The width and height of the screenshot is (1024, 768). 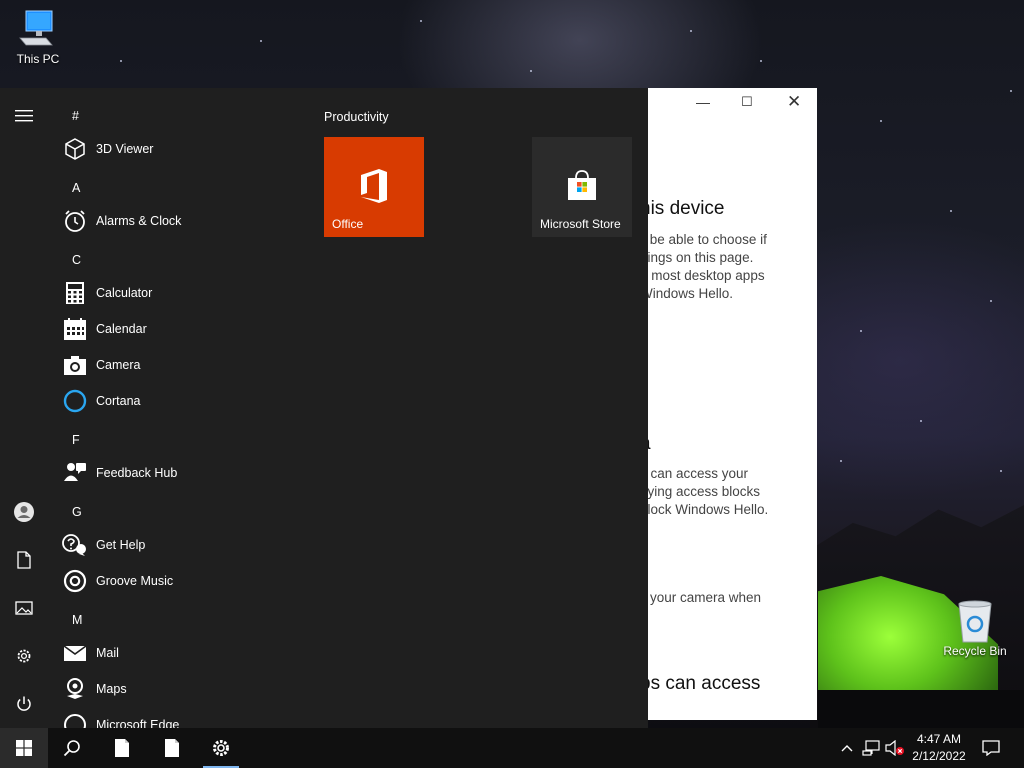 I want to click on group-letter: G, so click(x=77, y=512).